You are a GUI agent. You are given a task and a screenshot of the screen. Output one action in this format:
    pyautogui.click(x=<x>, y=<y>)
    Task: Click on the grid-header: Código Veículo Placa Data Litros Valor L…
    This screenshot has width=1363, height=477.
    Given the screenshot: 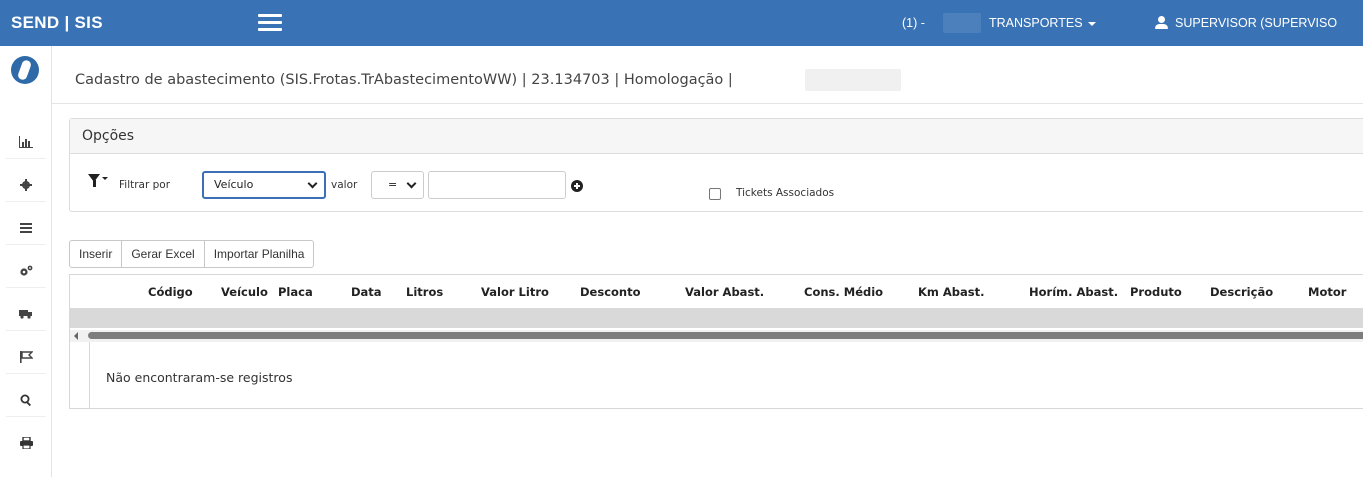 What is the action you would take?
    pyautogui.click(x=716, y=292)
    